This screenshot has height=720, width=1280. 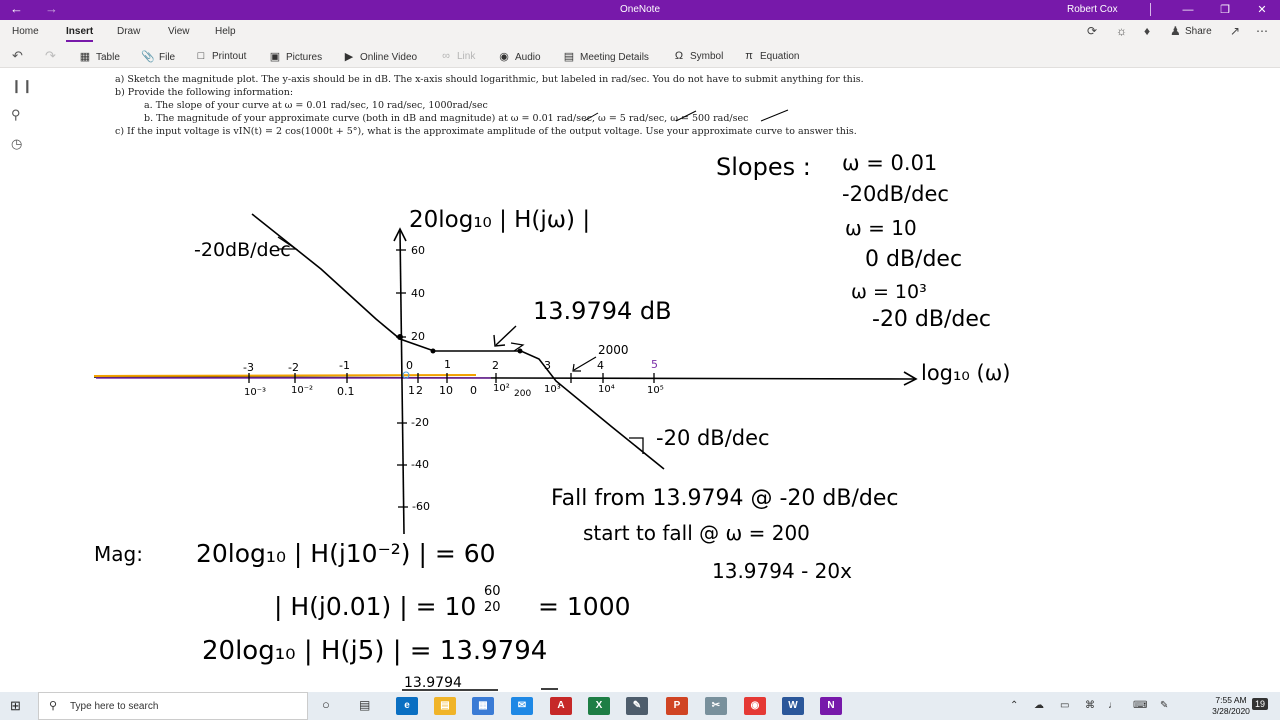 I want to click on y-axis-title: 20log₁₀ | H(jω) |, so click(x=500, y=220).